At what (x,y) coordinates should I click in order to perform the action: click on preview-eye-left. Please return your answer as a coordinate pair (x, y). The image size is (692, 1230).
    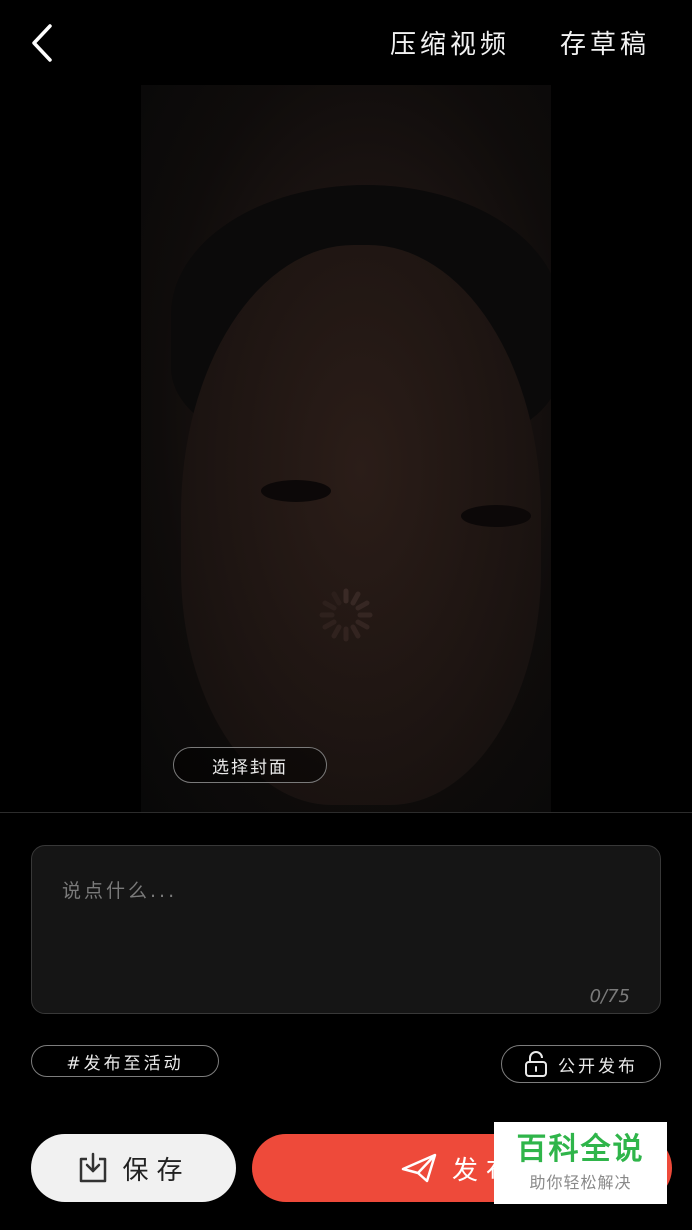
    Looking at the image, I should click on (296, 491).